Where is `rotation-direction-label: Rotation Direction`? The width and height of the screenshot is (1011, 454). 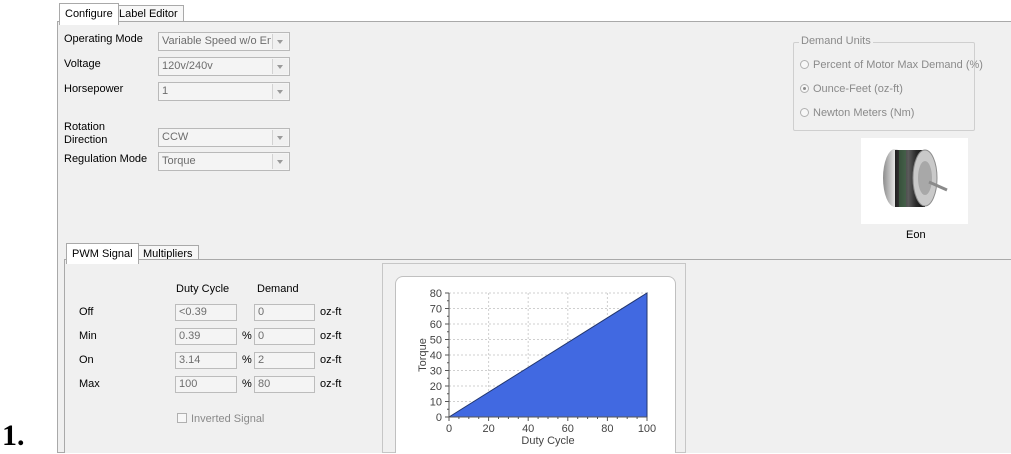
rotation-direction-label: Rotation Direction is located at coordinates (86, 133).